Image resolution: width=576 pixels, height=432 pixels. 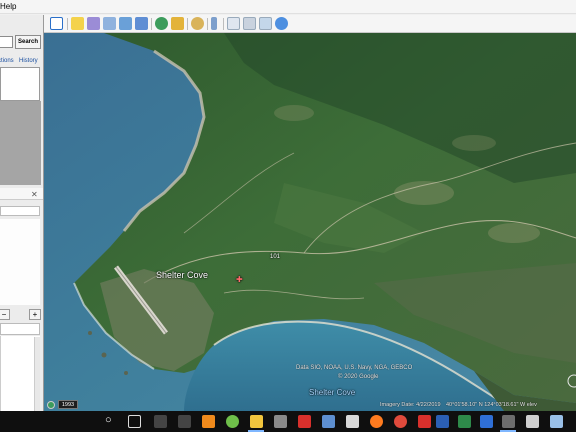 What do you see at coordinates (28, 42) in the screenshot?
I see `search-button: Search` at bounding box center [28, 42].